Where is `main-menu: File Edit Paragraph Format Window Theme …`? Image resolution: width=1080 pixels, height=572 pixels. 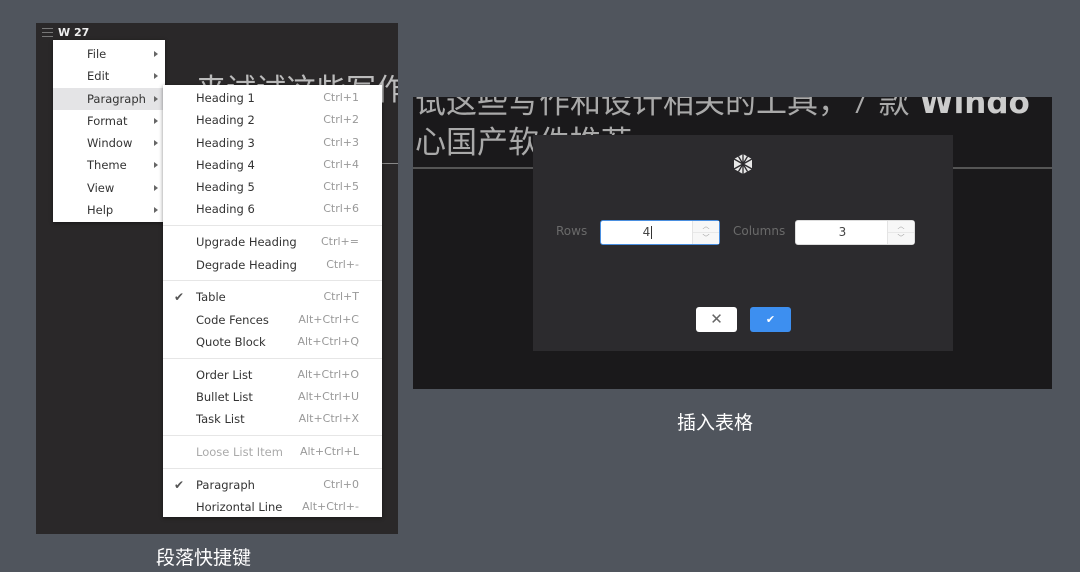 main-menu: File Edit Paragraph Format Window Theme … is located at coordinates (109, 131).